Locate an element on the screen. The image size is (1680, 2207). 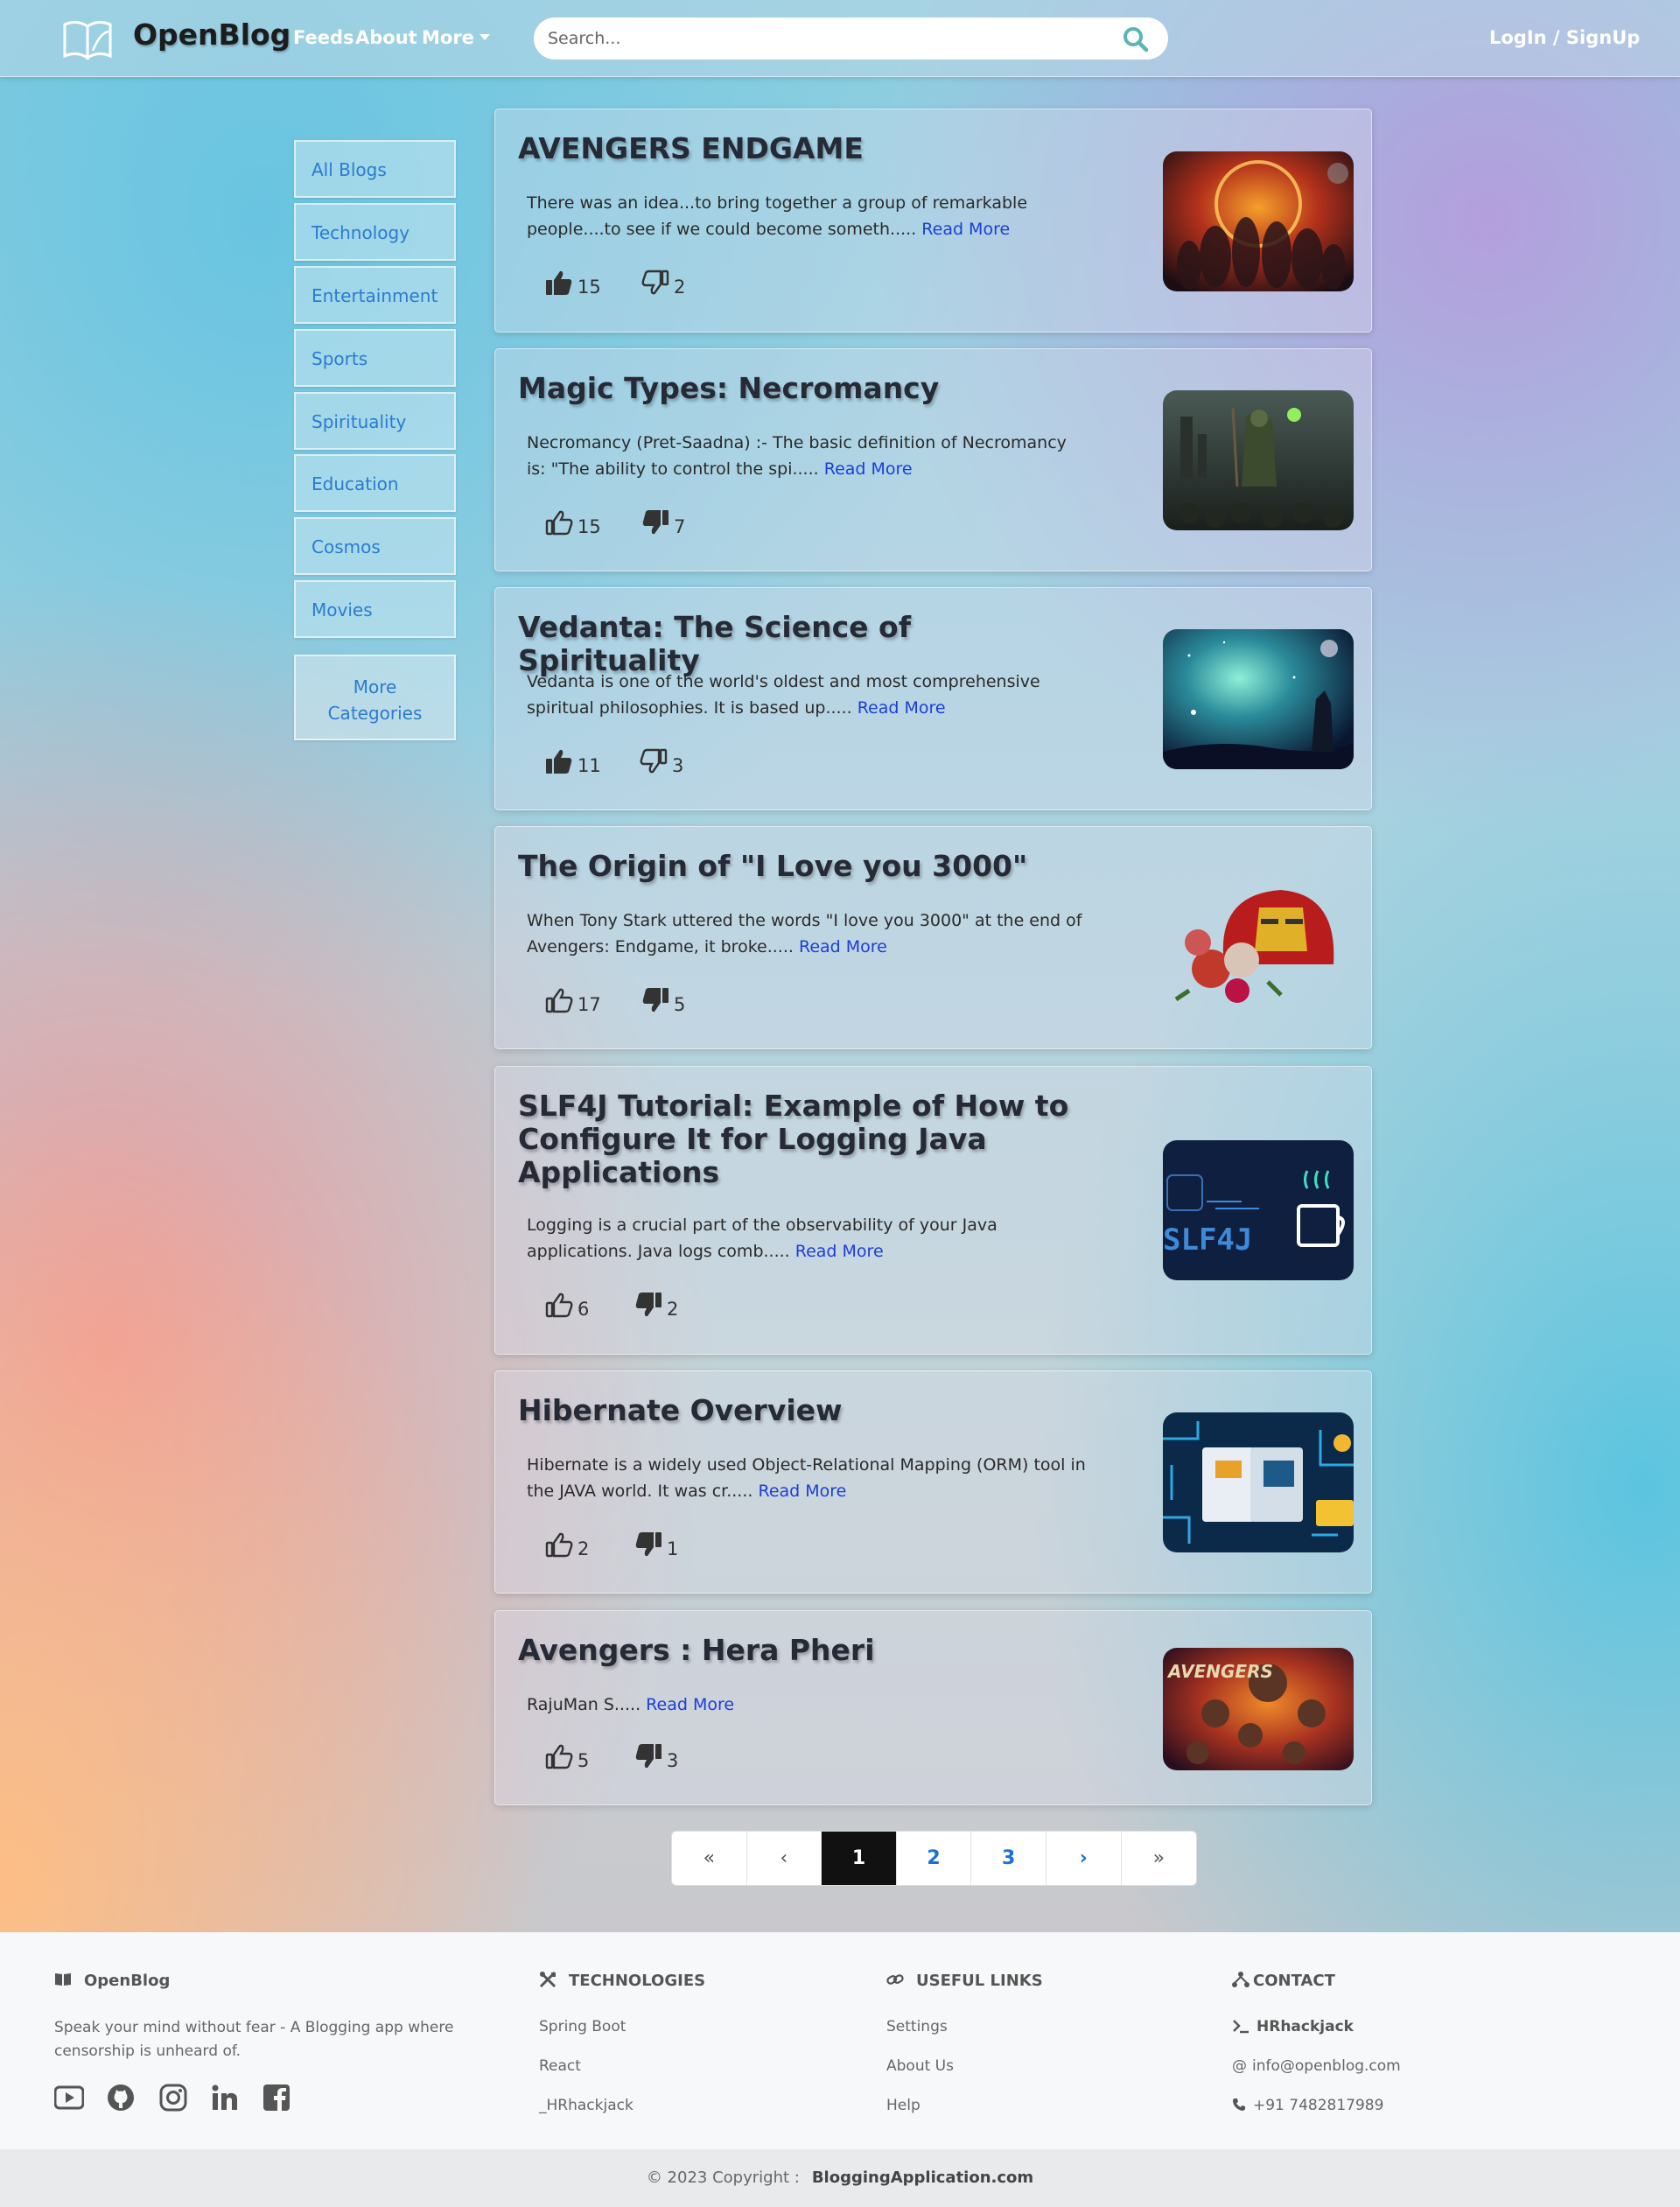
contact-email: @ info@openblog.com is located at coordinates (1316, 2066).